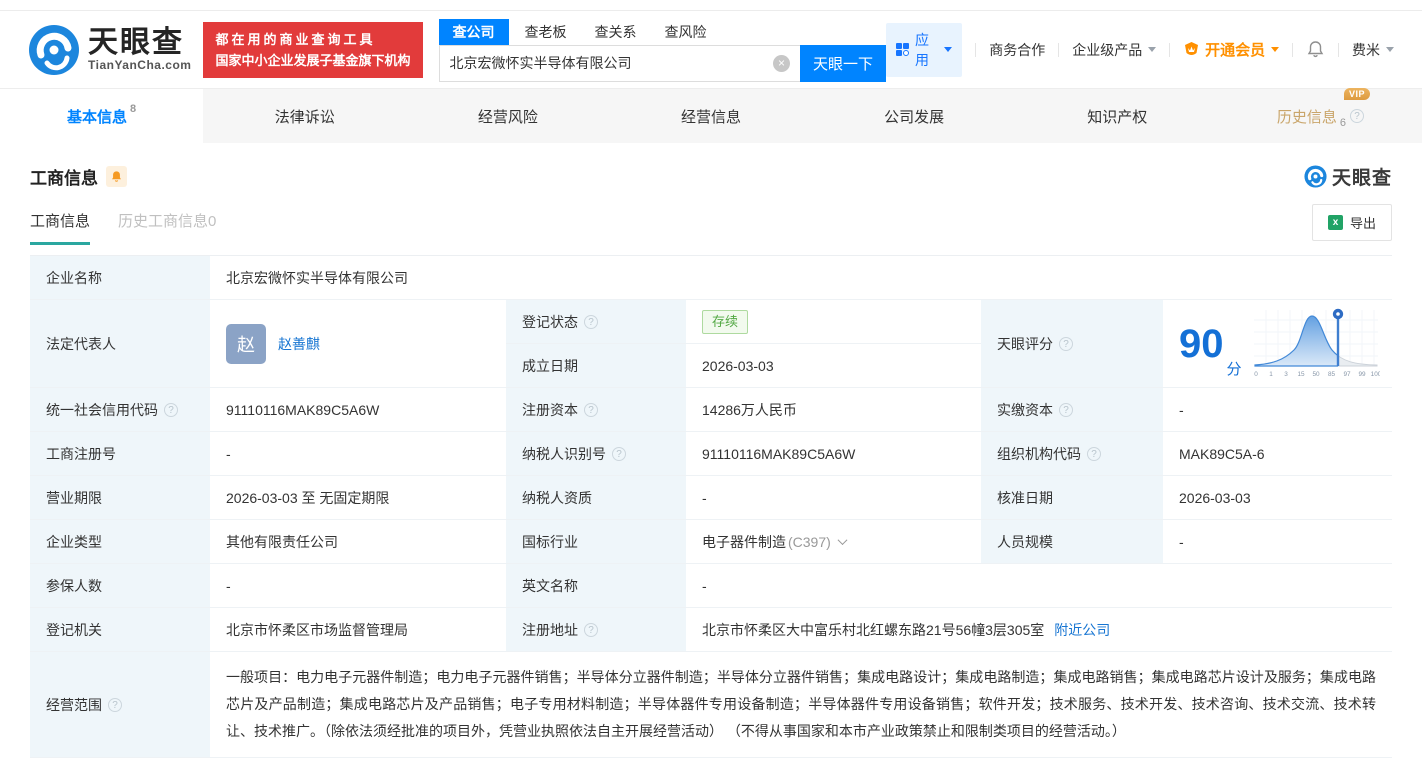 The width and height of the screenshot is (1422, 780). Describe the element at coordinates (1235, 50) in the screenshot. I see `nav-member-label: 开通会员` at that location.